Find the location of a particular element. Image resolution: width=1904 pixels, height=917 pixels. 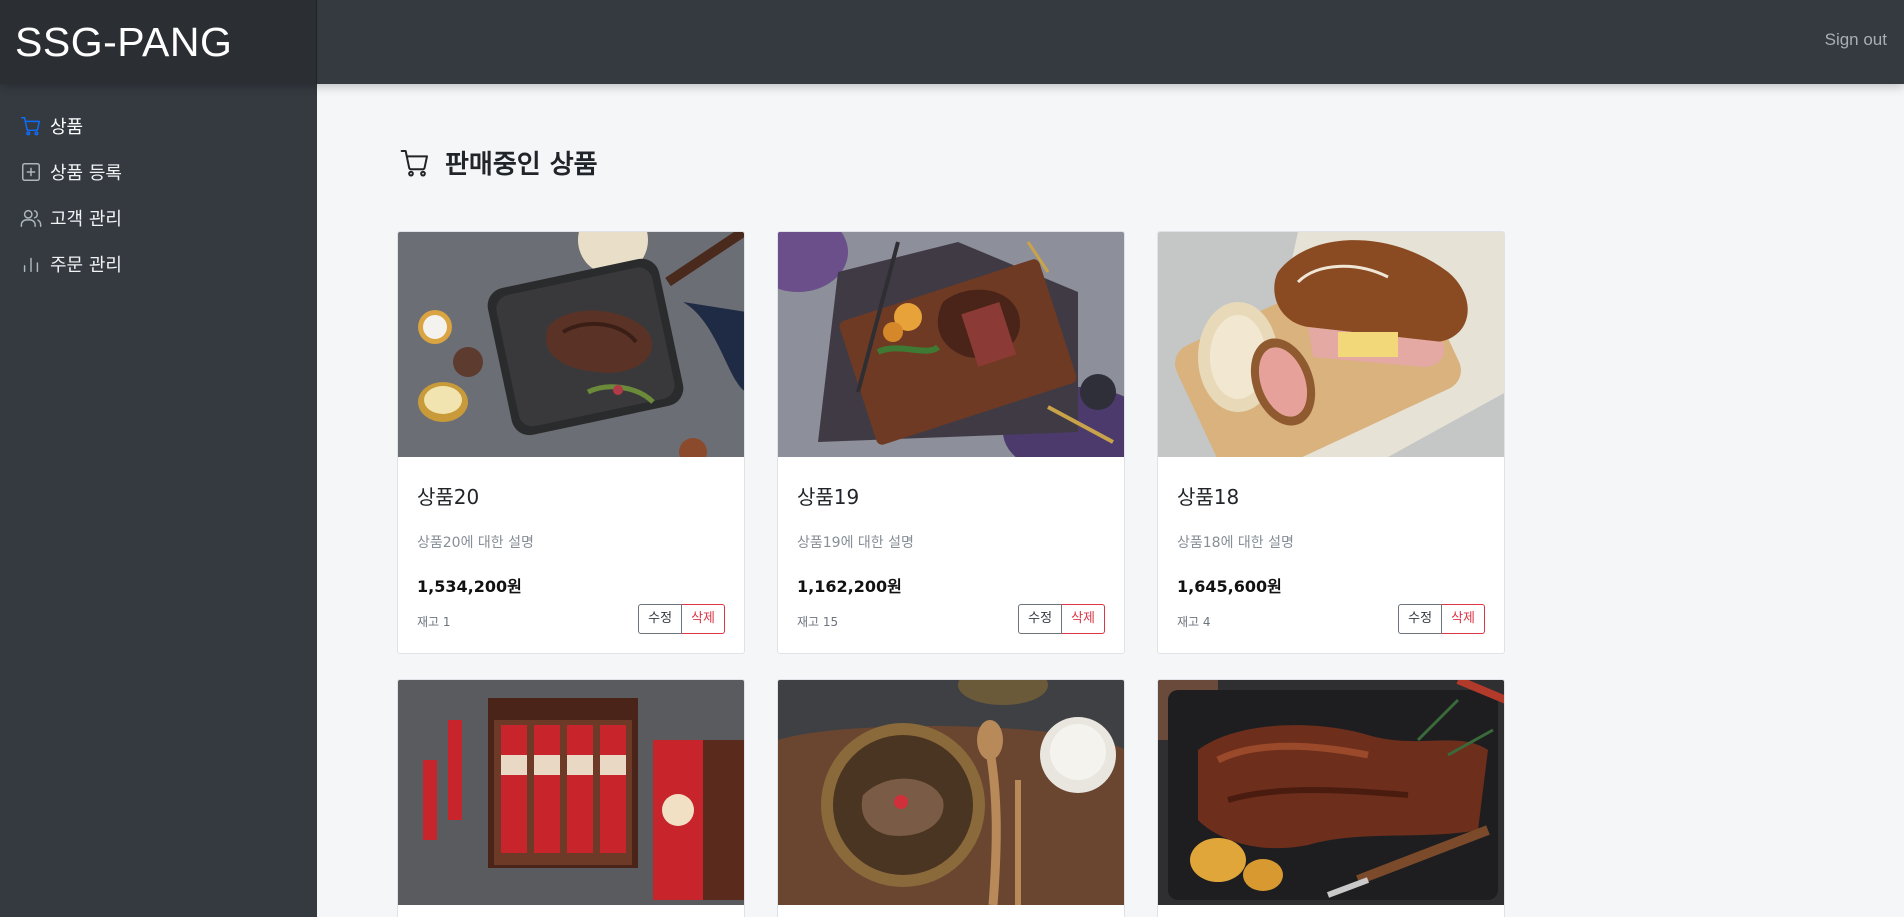

product-price: 1,534,200원 is located at coordinates (469, 586).